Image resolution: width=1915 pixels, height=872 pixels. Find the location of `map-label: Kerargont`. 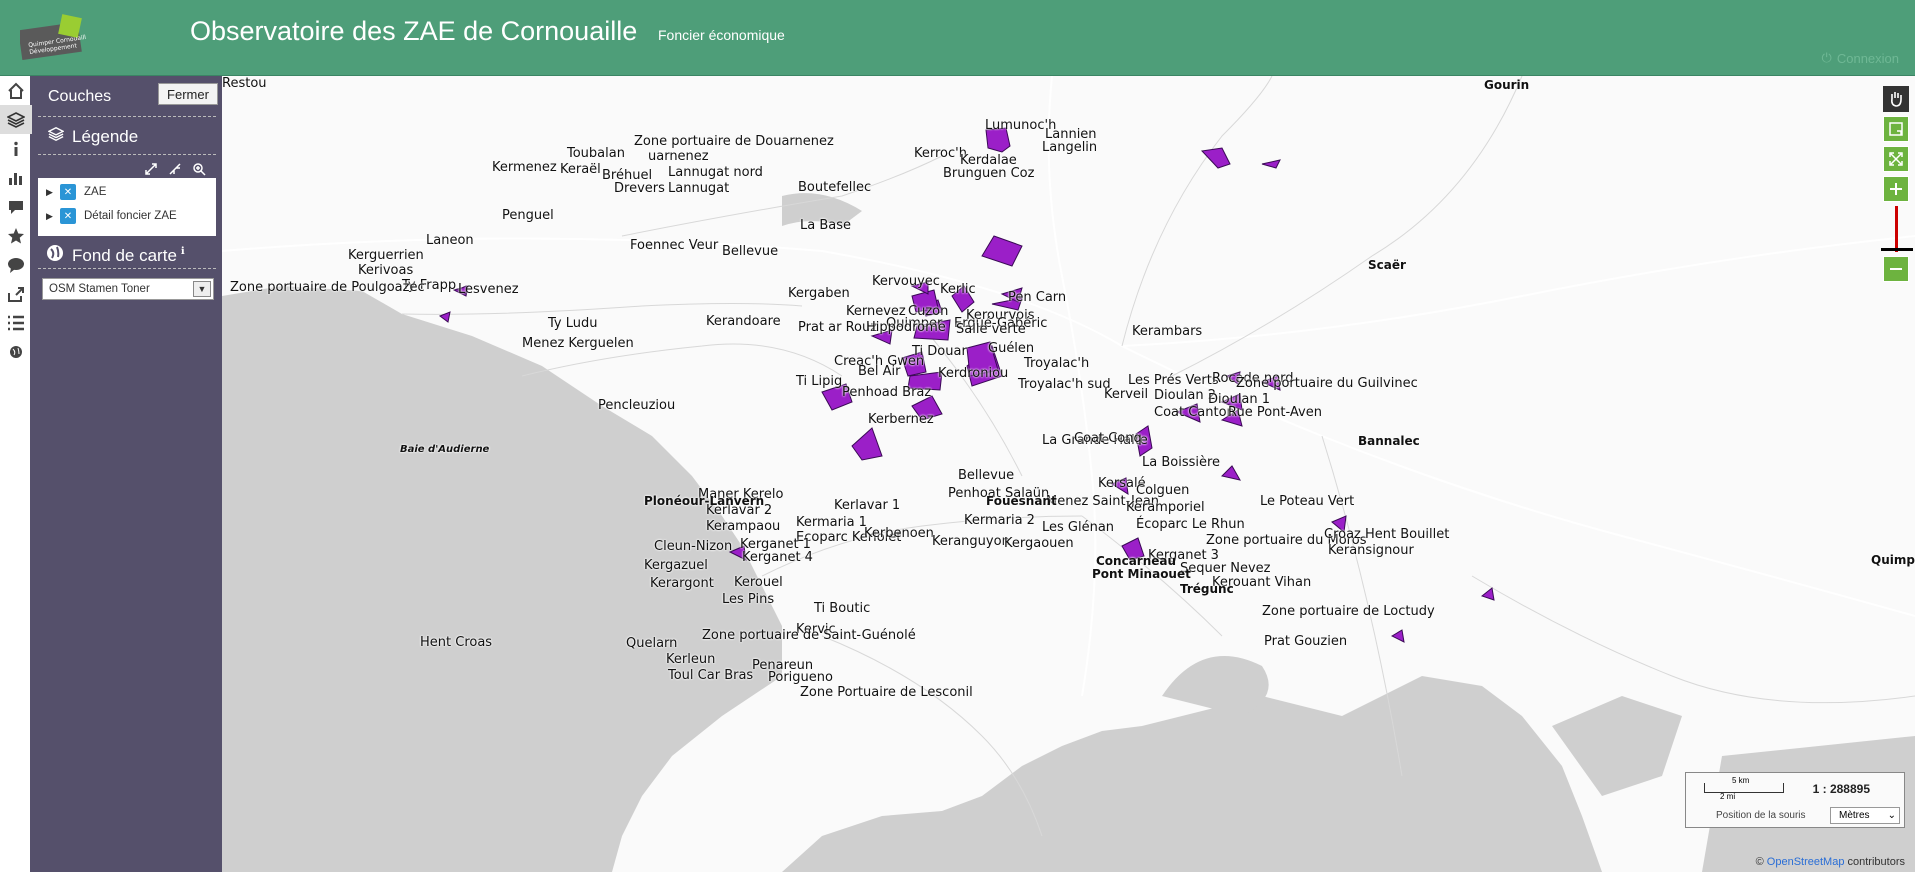

map-label: Kerargont is located at coordinates (682, 583).